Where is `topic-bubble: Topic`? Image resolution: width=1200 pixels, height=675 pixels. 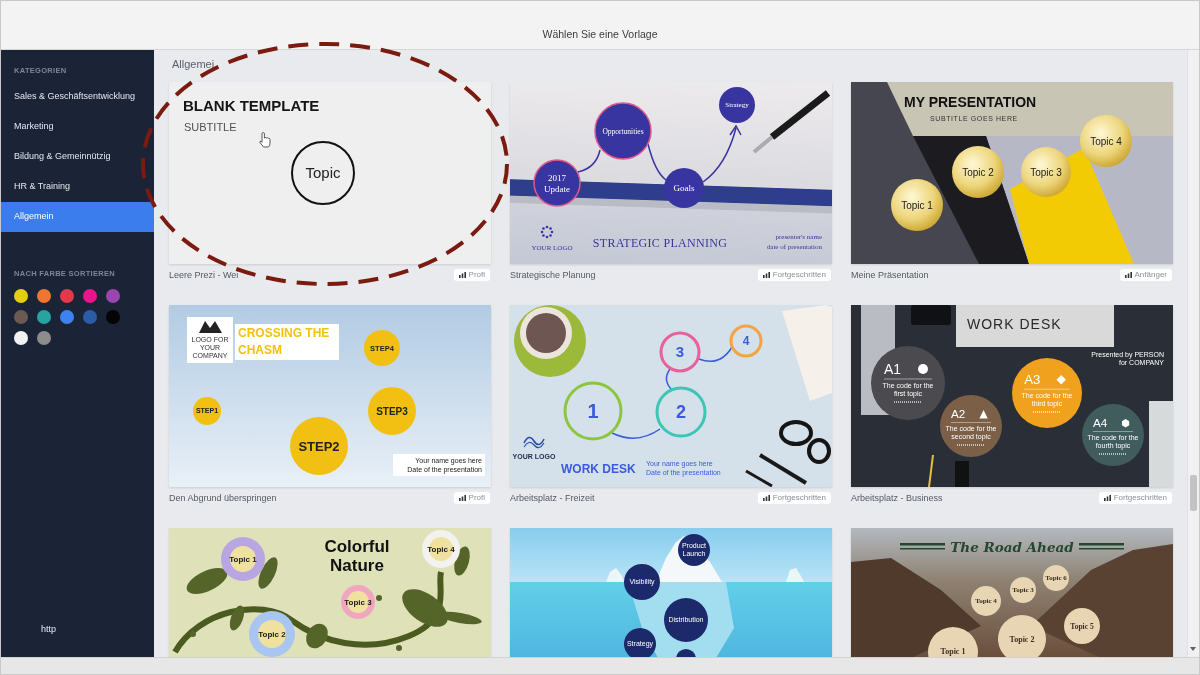 topic-bubble: Topic is located at coordinates (323, 173).